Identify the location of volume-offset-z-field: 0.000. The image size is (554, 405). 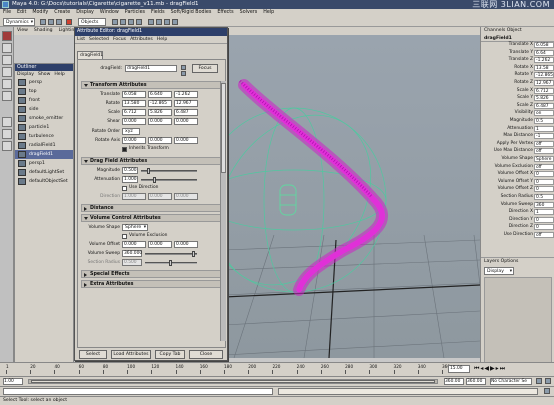
(186, 244).